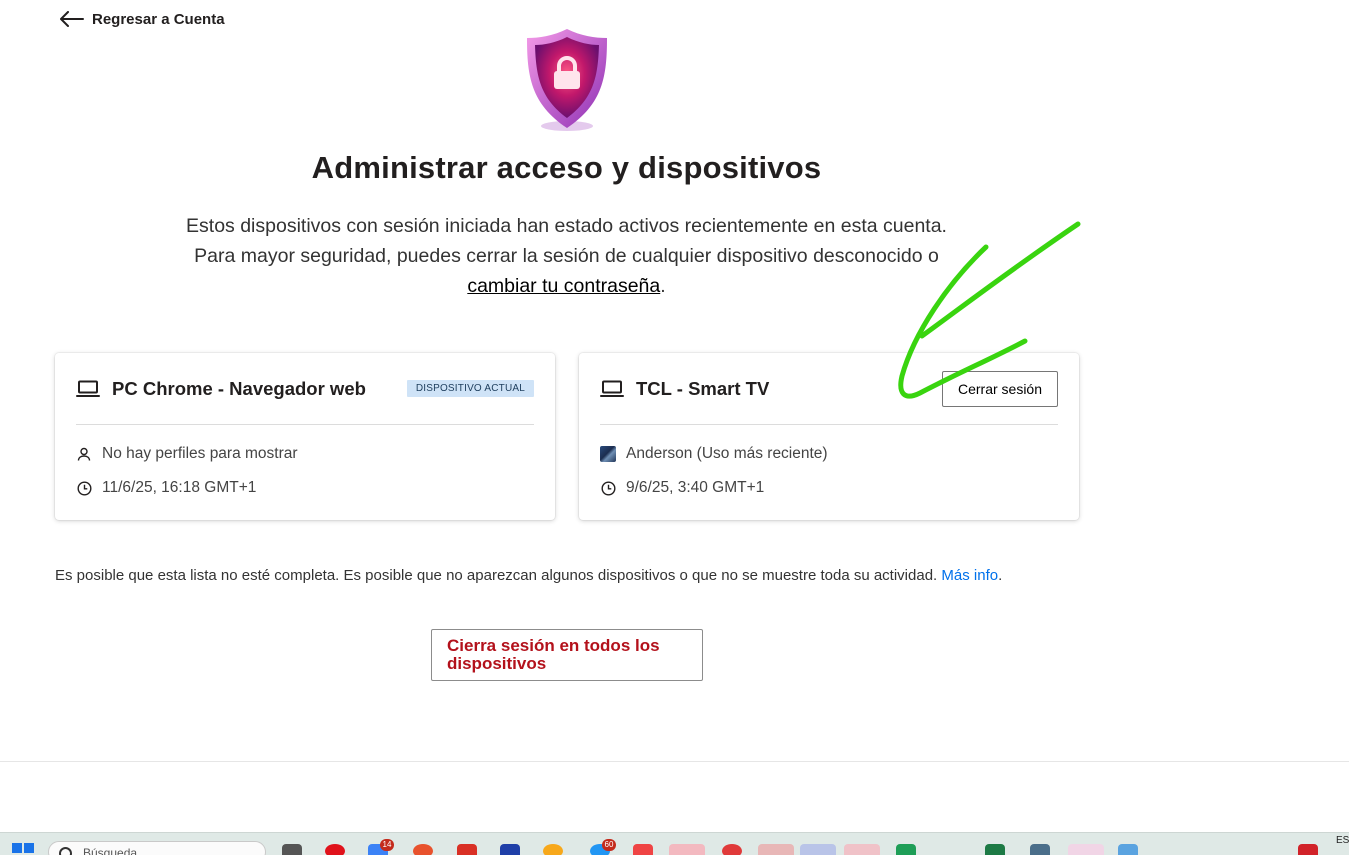 The image size is (1349, 855). I want to click on device-name: TCL - Smart TV, so click(703, 388).